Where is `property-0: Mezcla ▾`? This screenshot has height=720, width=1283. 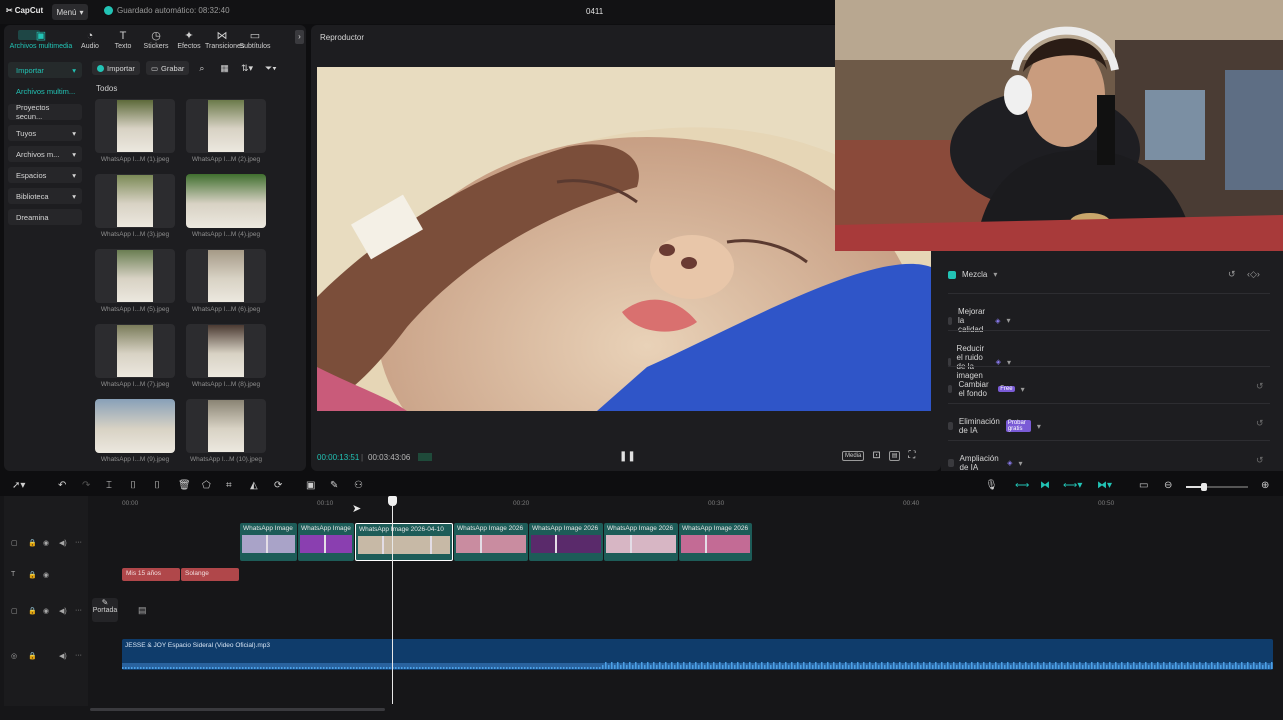 property-0: Mezcla ▾ is located at coordinates (972, 274).